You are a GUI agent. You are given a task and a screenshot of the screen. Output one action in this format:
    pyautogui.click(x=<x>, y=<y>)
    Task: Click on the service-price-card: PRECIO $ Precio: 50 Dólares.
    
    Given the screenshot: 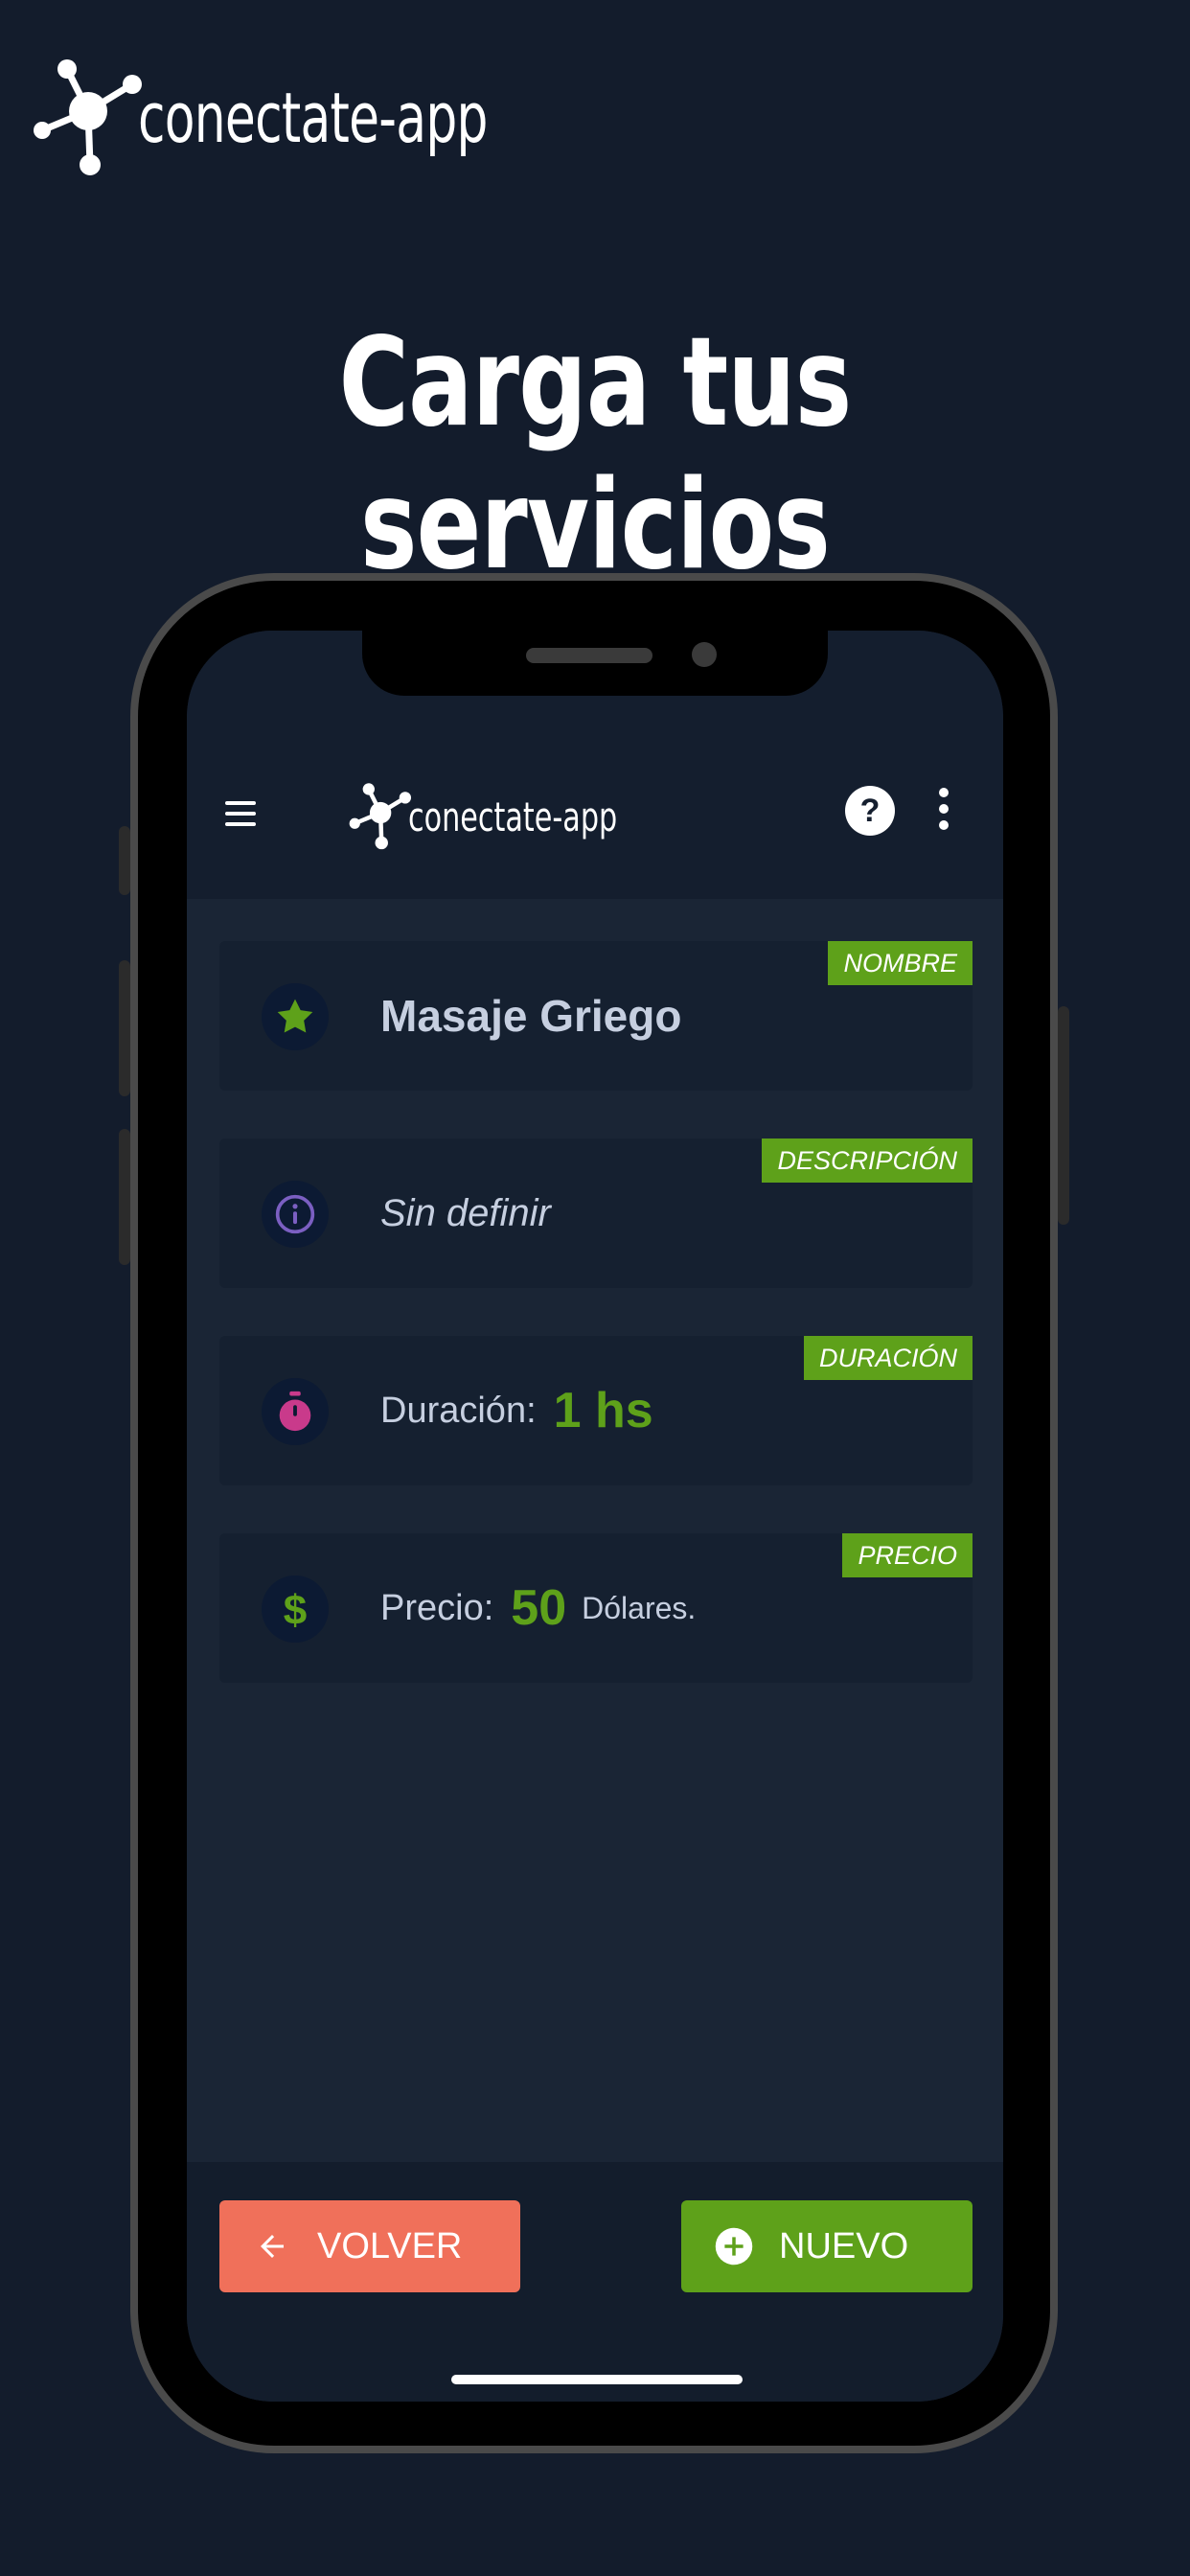 What is the action you would take?
    pyautogui.click(x=596, y=1608)
    